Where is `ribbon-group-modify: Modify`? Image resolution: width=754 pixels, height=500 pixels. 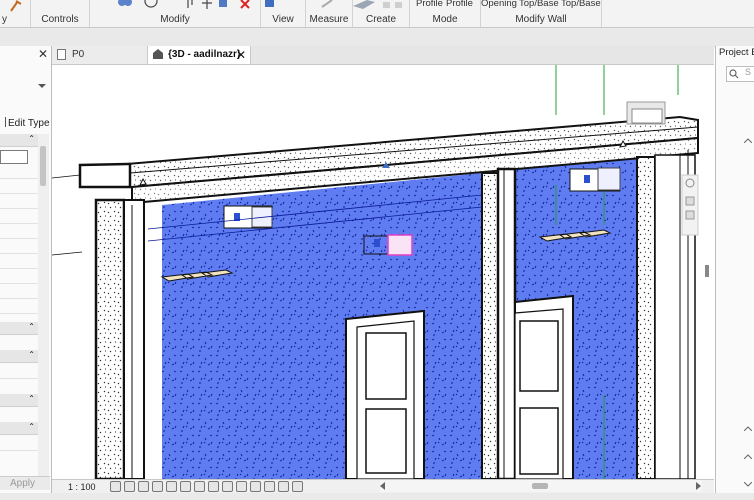
ribbon-group-modify: Modify is located at coordinates (175, 13).